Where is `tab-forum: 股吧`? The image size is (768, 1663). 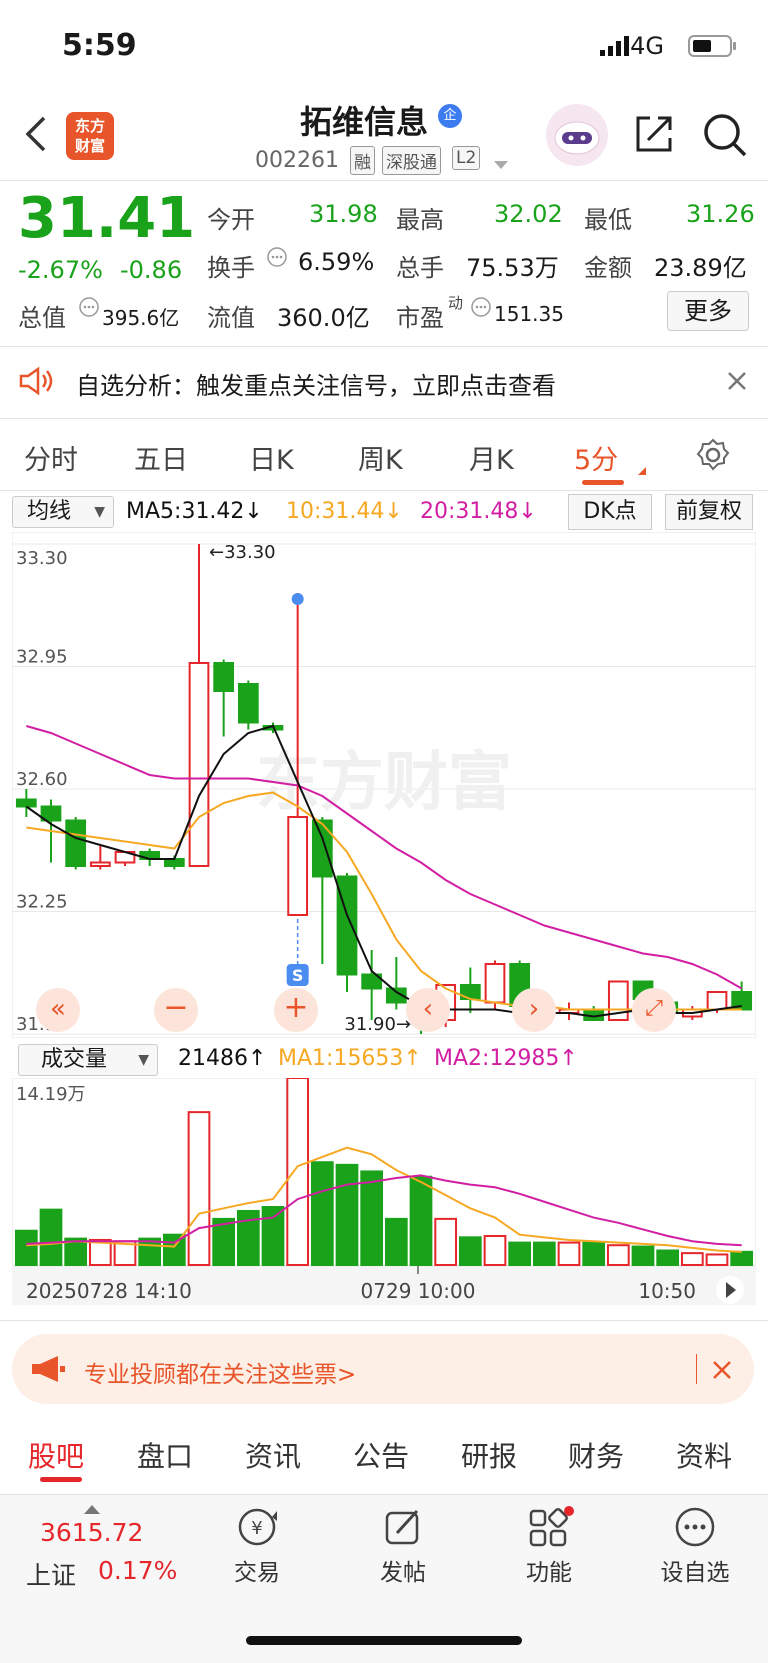
tab-forum: 股吧 is located at coordinates (56, 1455).